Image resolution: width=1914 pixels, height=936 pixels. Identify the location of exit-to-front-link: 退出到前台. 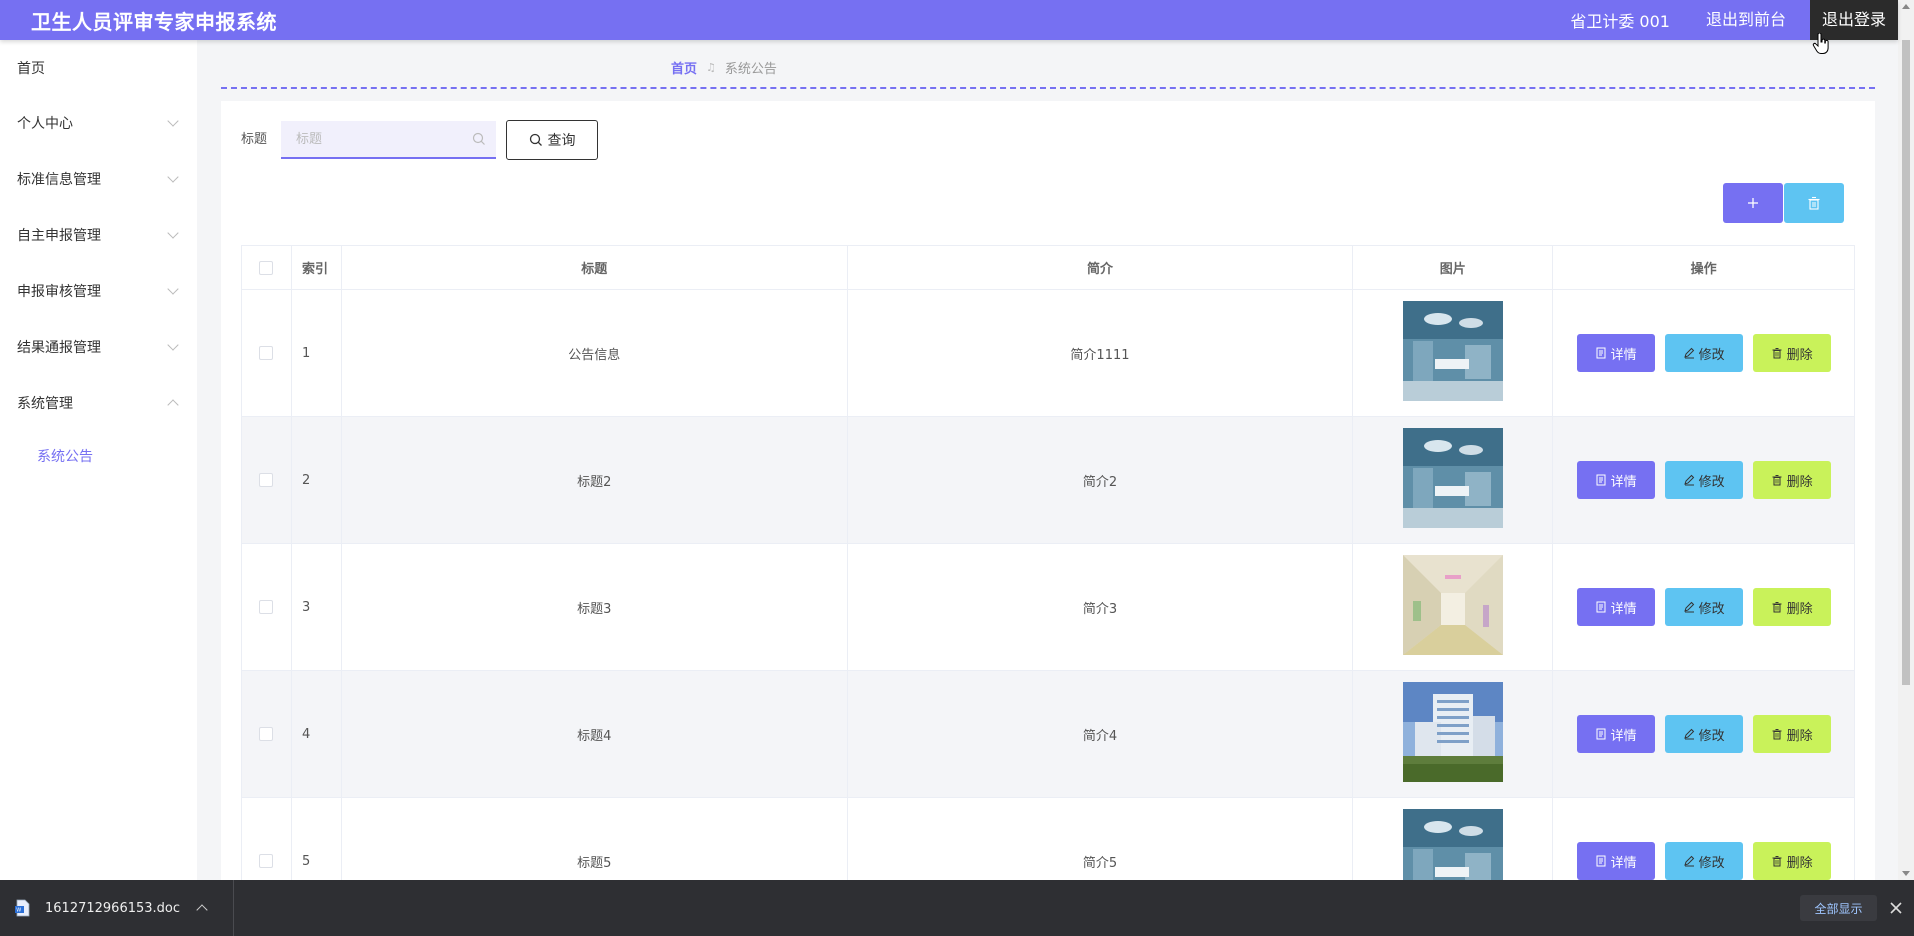
(1746, 20).